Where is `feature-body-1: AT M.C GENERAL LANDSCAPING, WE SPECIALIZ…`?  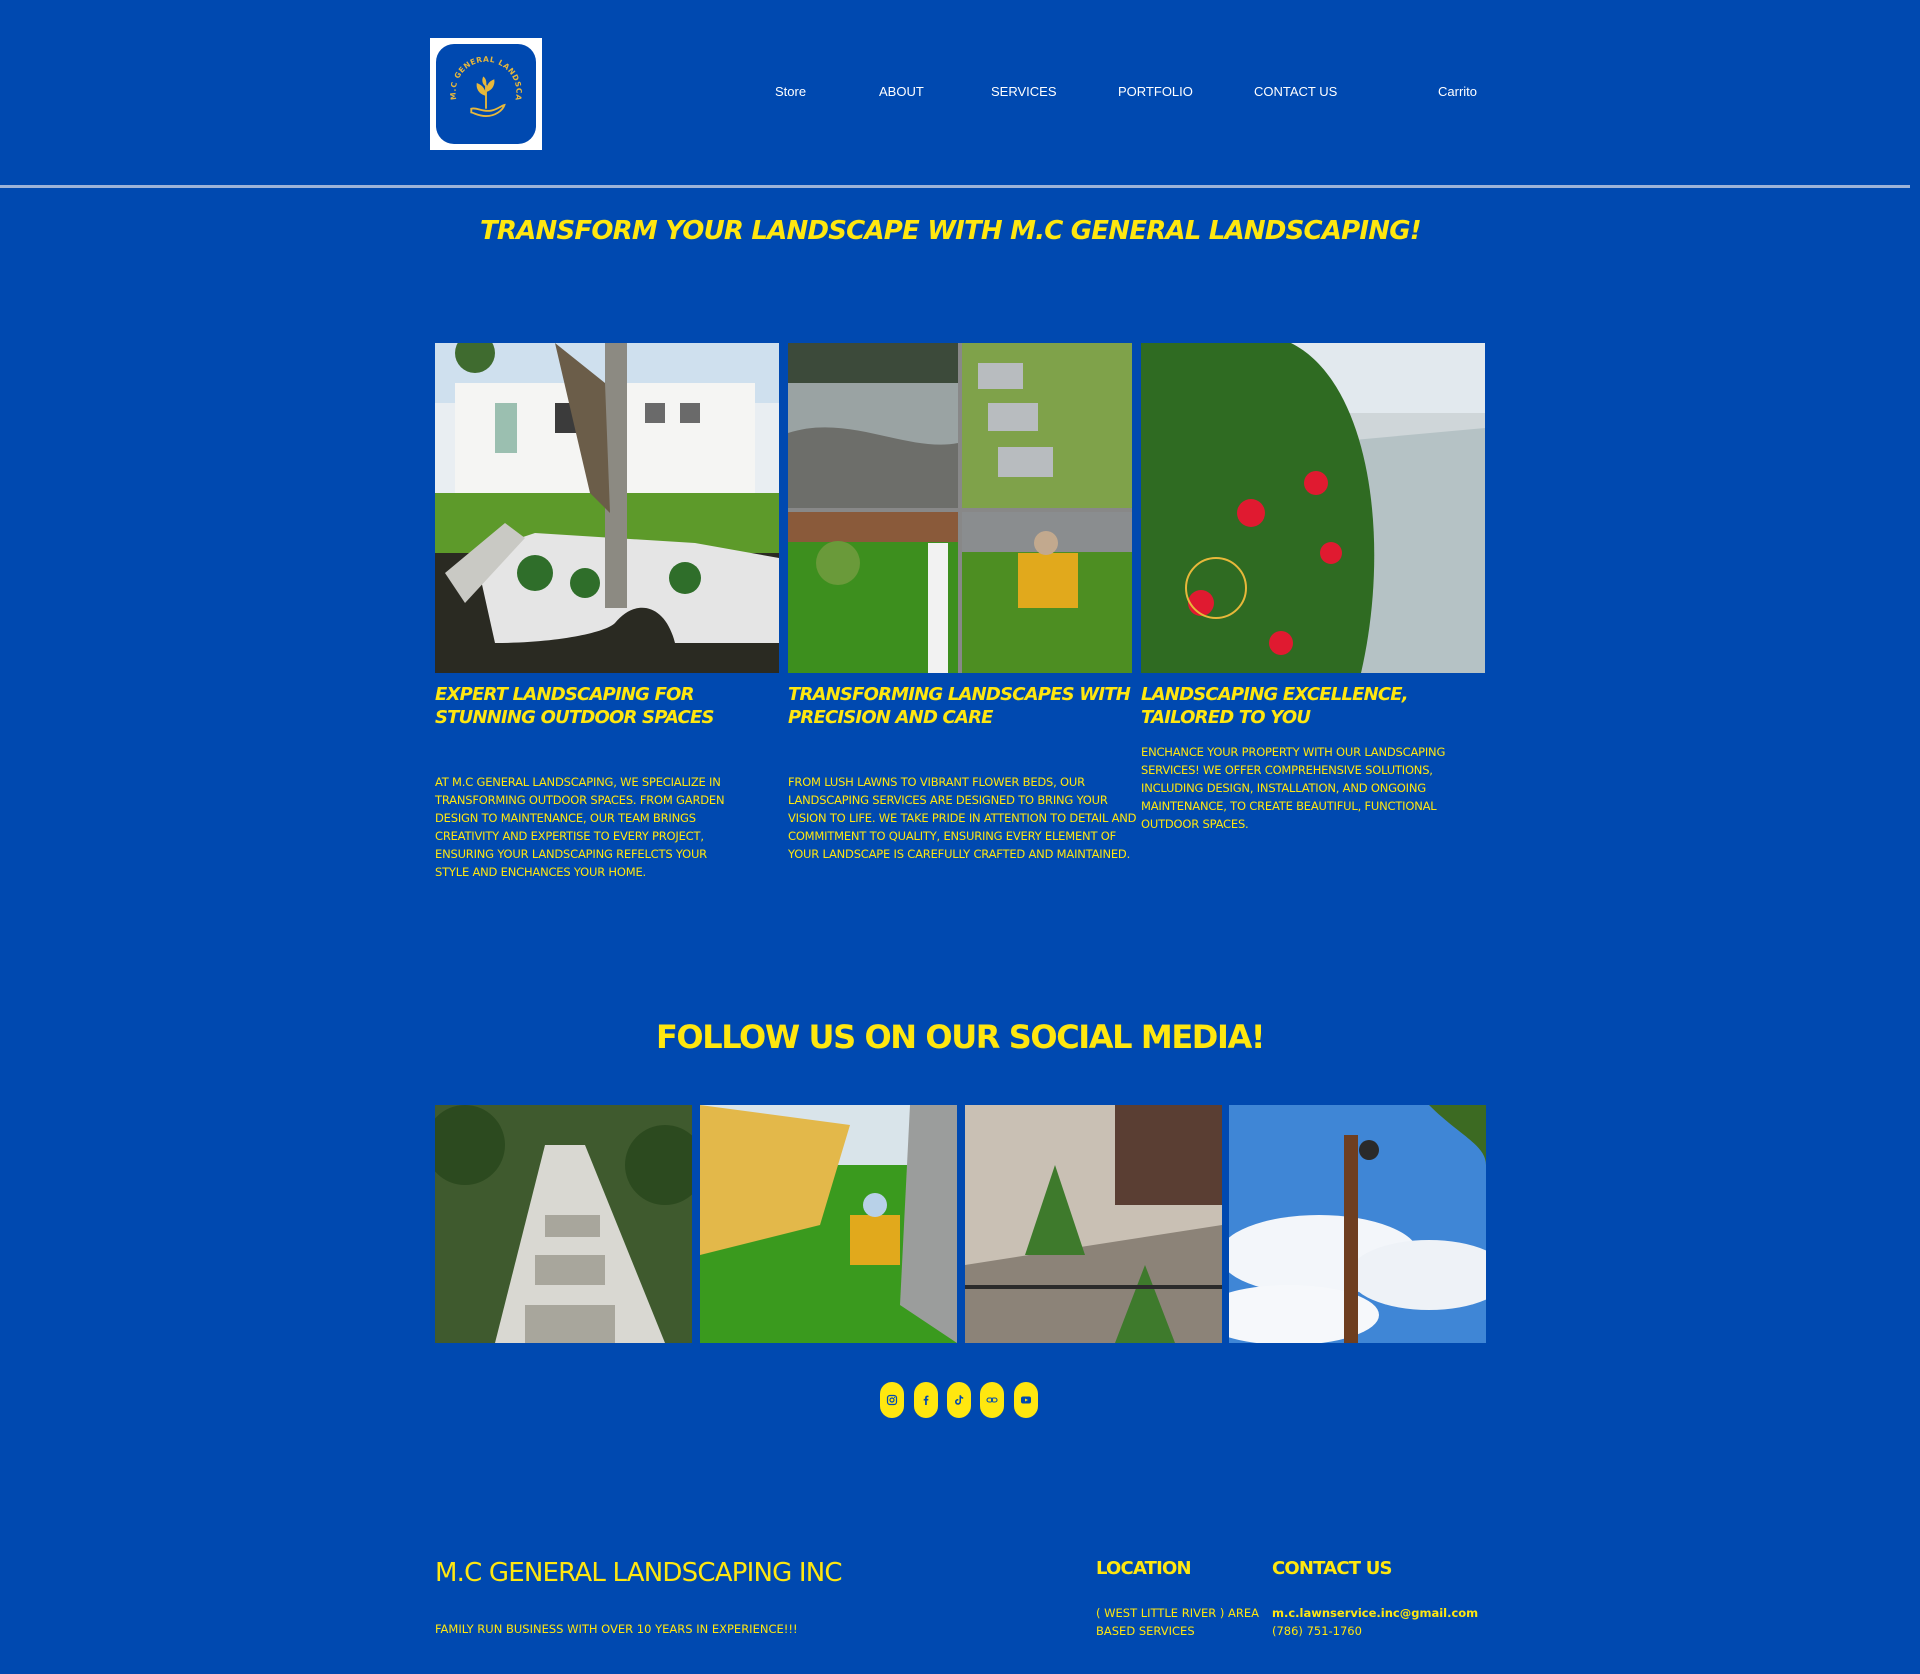
feature-body-1: AT M.C GENERAL LANDSCAPING, WE SPECIALIZ… is located at coordinates (580, 827).